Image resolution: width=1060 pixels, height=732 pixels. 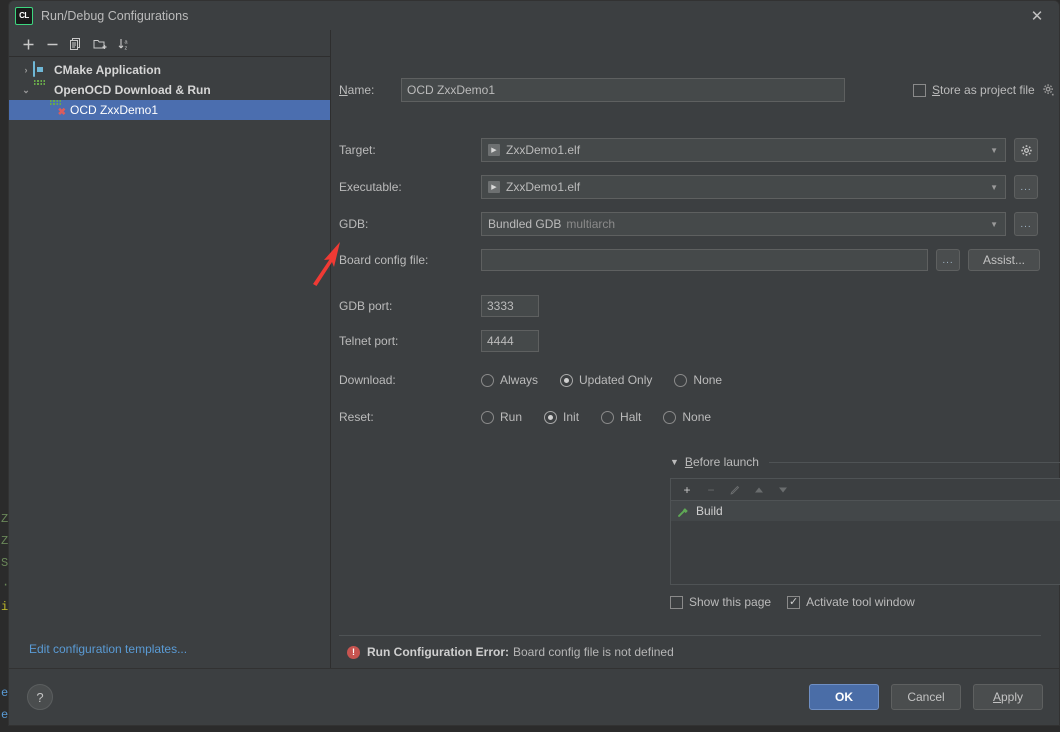 What do you see at coordinates (1049, 90) in the screenshot?
I see `gear-icon` at bounding box center [1049, 90].